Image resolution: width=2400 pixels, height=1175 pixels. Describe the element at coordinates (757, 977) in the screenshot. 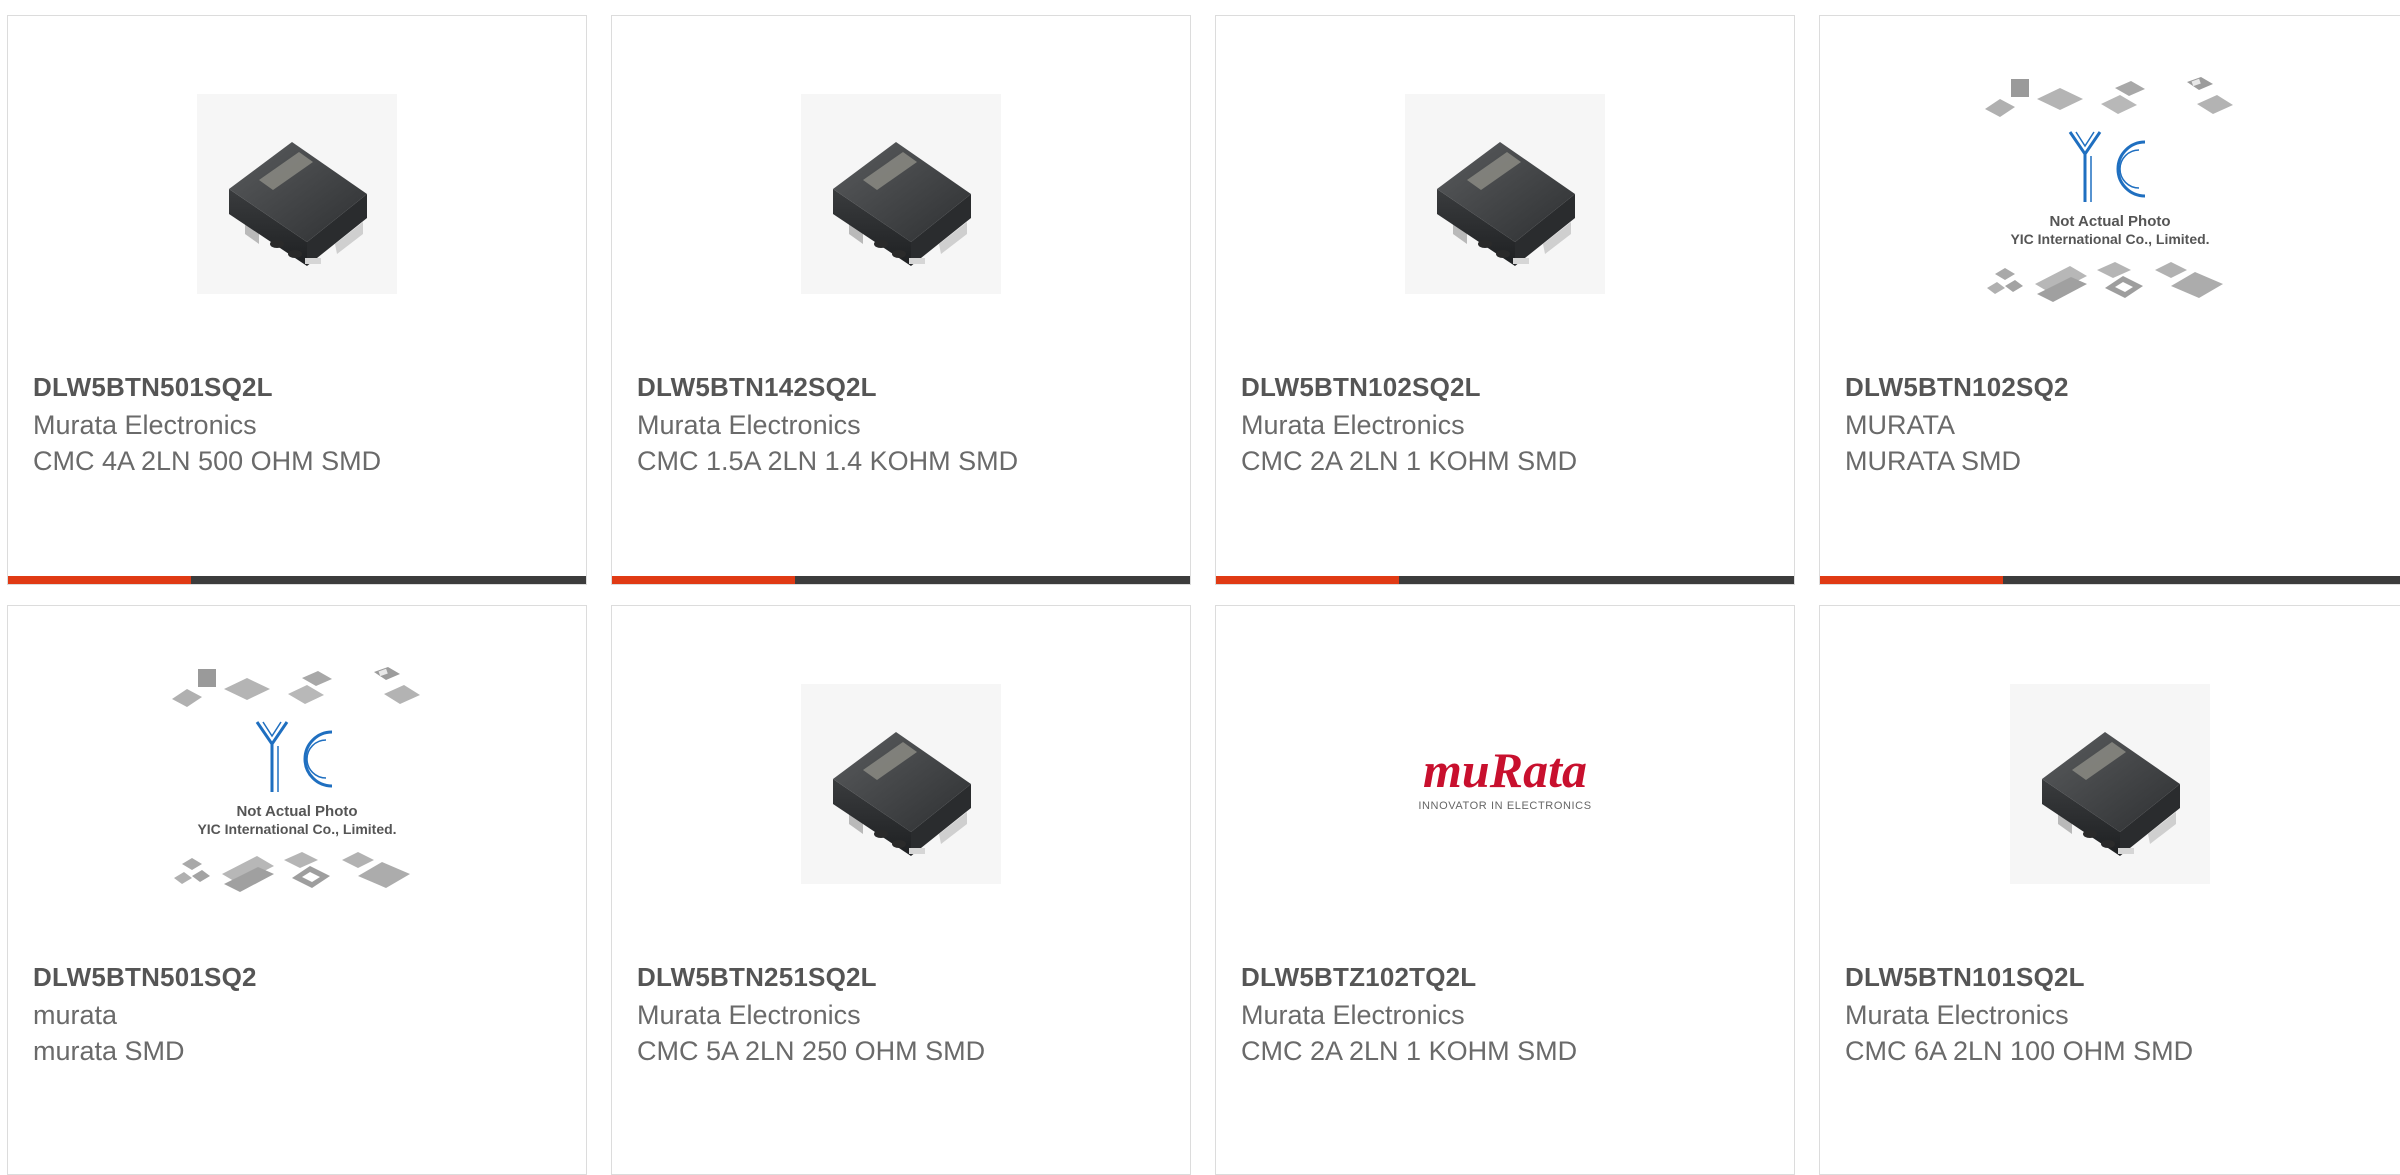

I see `part-number: DLW5BTN251SQ2L` at that location.